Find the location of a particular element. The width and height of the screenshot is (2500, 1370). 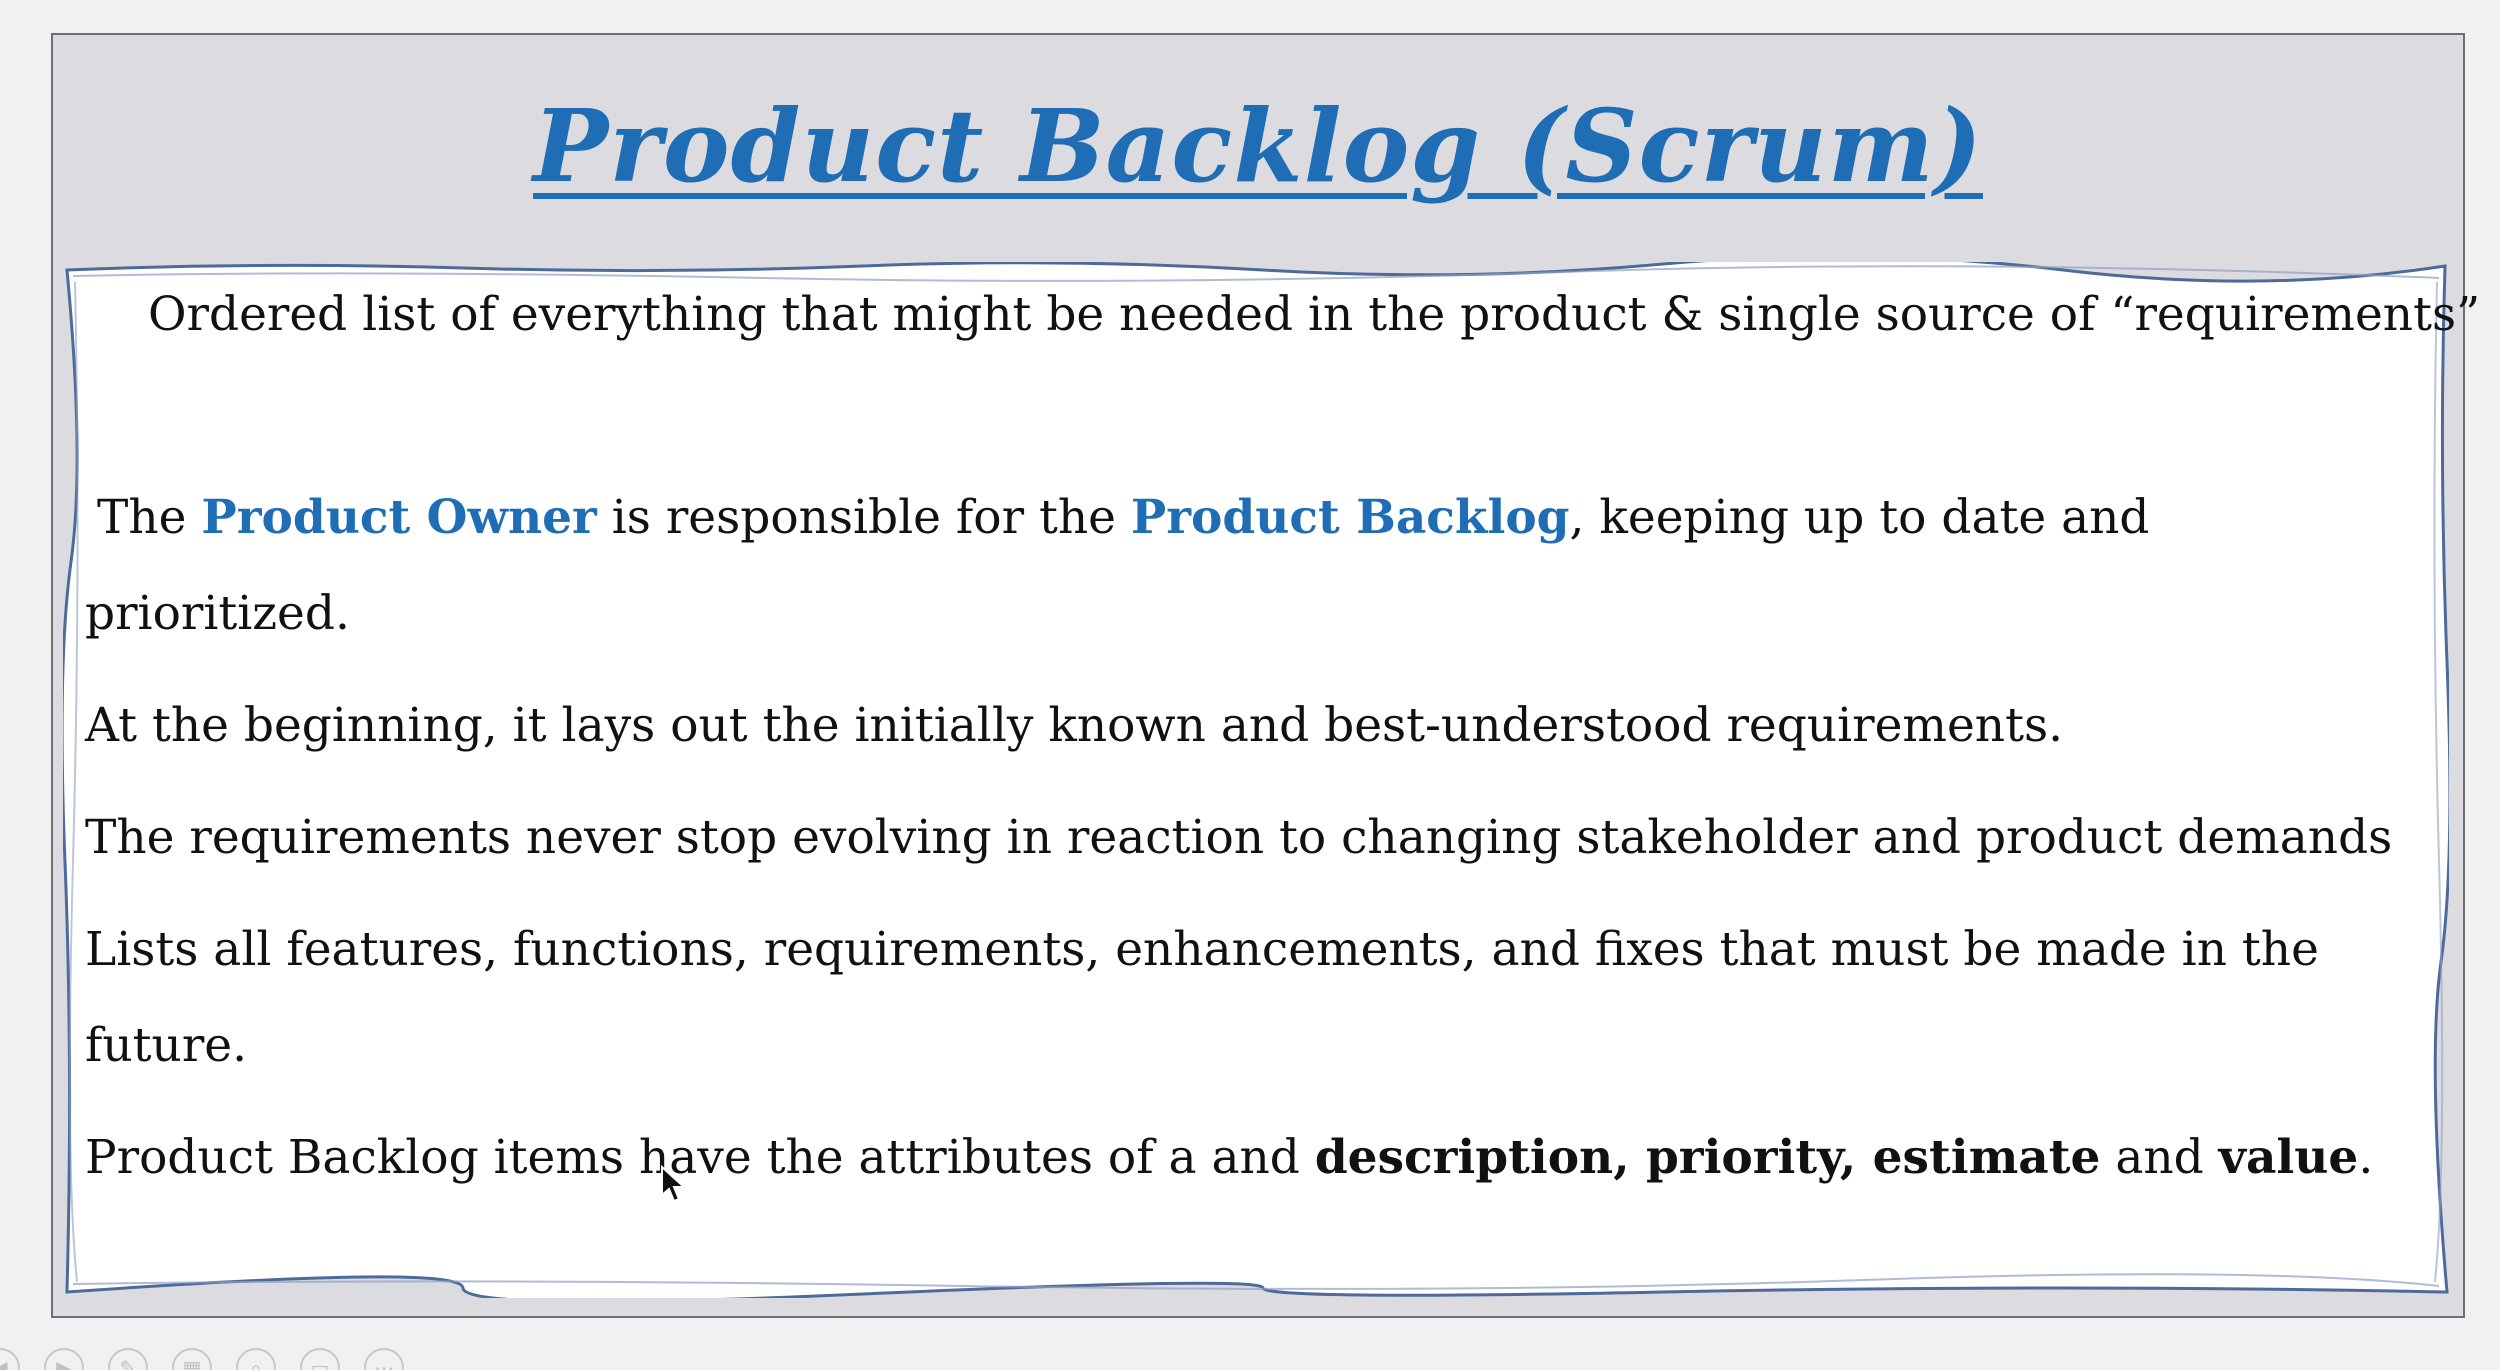

slideshow-toolbar: ◀ ▶ ✎ ▦ ⌕ ▭ ⋯ is located at coordinates (210, 1355).